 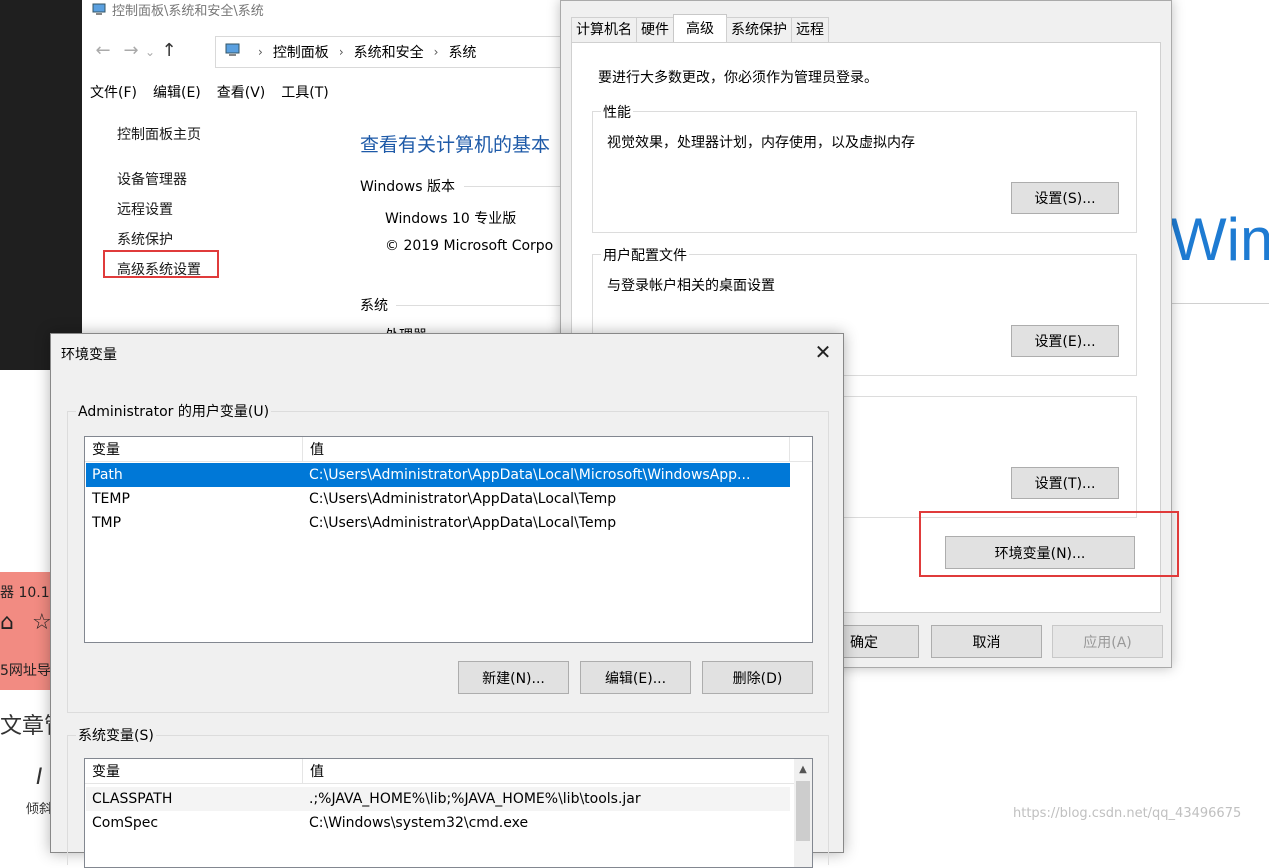 What do you see at coordinates (469, 246) in the screenshot?
I see `copyright-value: © 2019 Microsoft Corpo` at bounding box center [469, 246].